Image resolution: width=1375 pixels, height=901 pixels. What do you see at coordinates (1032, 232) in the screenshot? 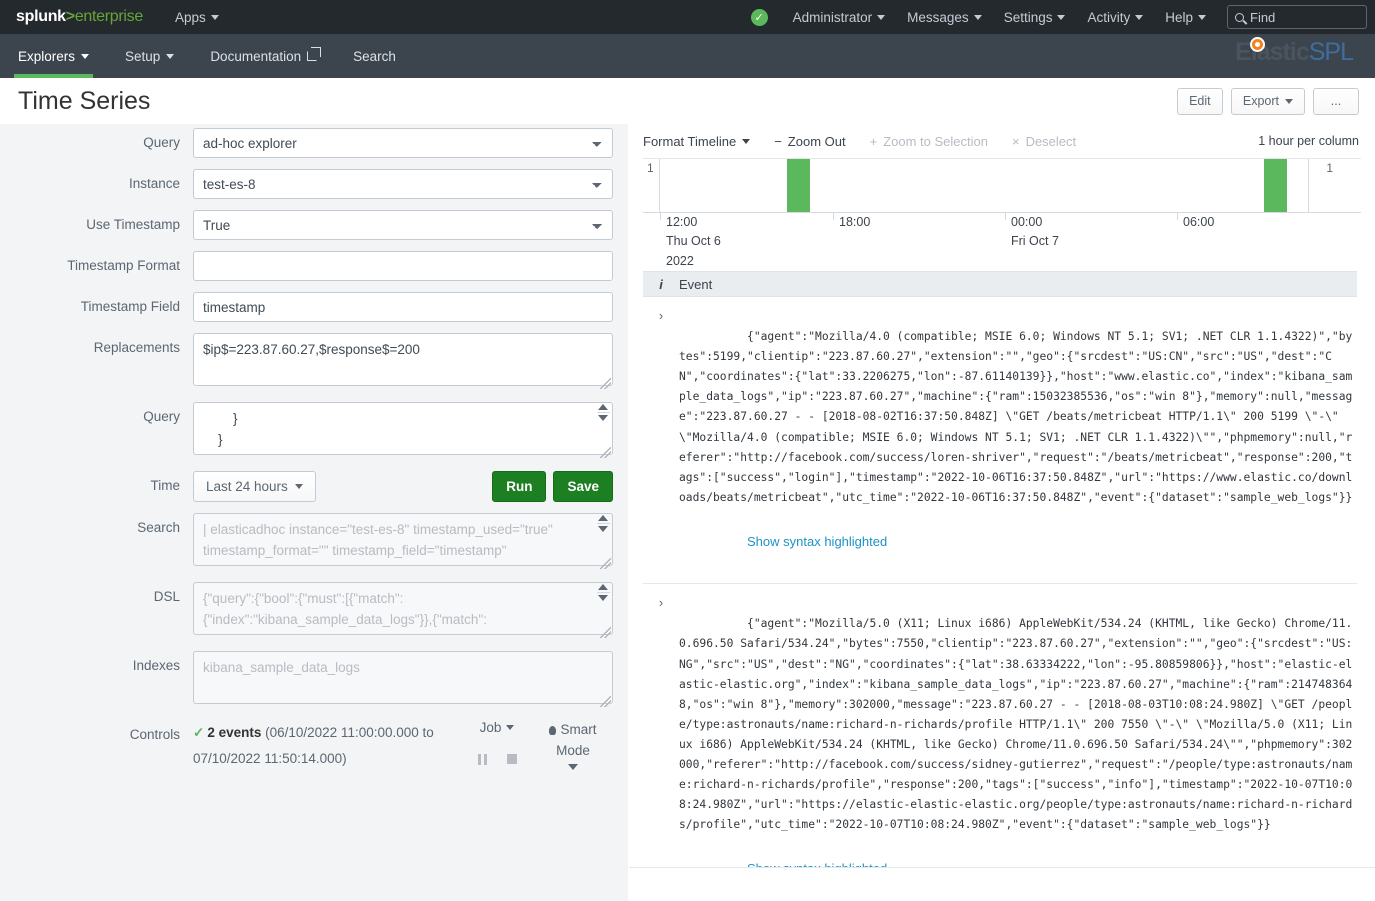
I see `axis-tick: 00:00 Fri Oct 7` at bounding box center [1032, 232].